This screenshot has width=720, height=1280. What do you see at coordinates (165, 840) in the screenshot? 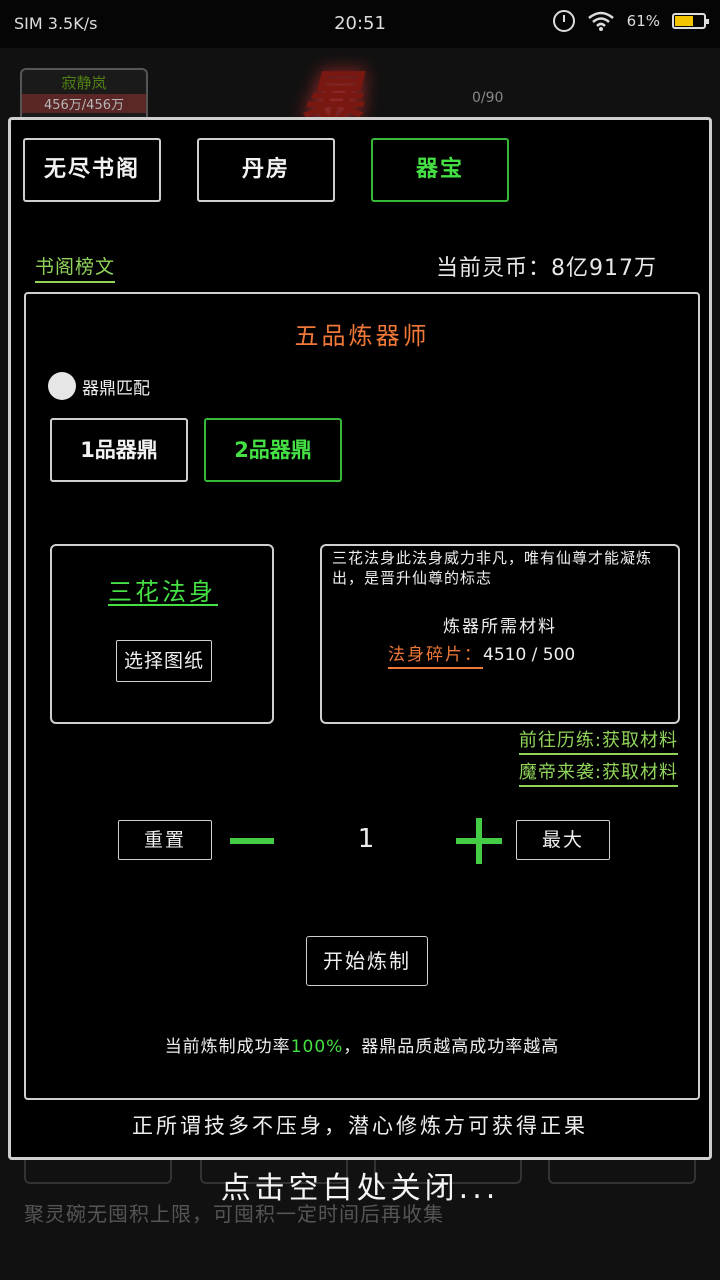
I see `reset-button: 重置` at bounding box center [165, 840].